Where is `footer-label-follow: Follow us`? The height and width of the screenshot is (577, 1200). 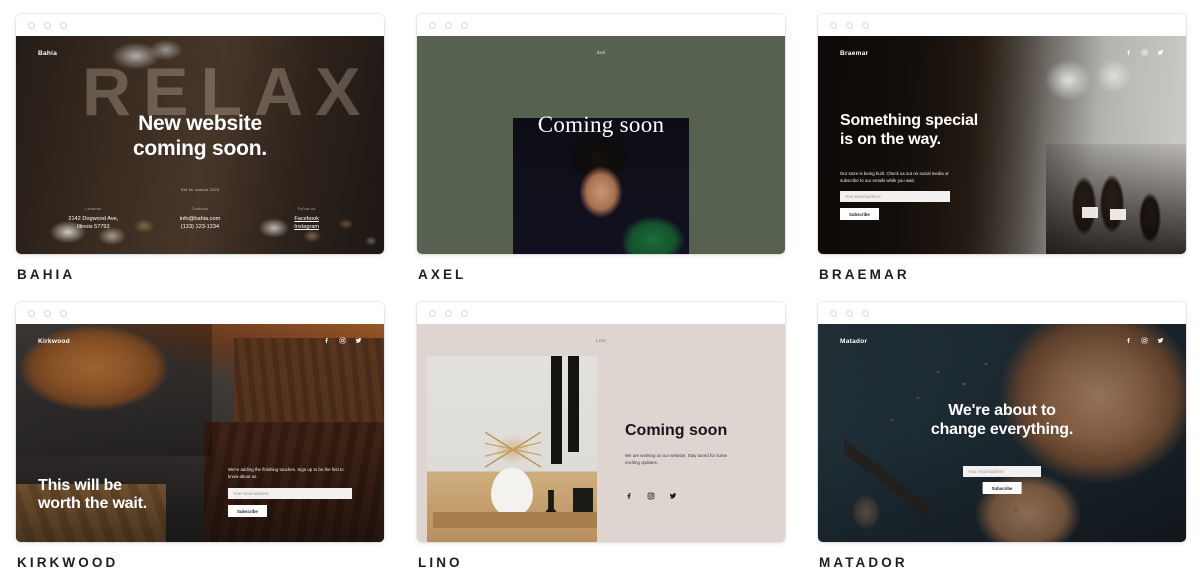
footer-label-follow: Follow us is located at coordinates (306, 208).